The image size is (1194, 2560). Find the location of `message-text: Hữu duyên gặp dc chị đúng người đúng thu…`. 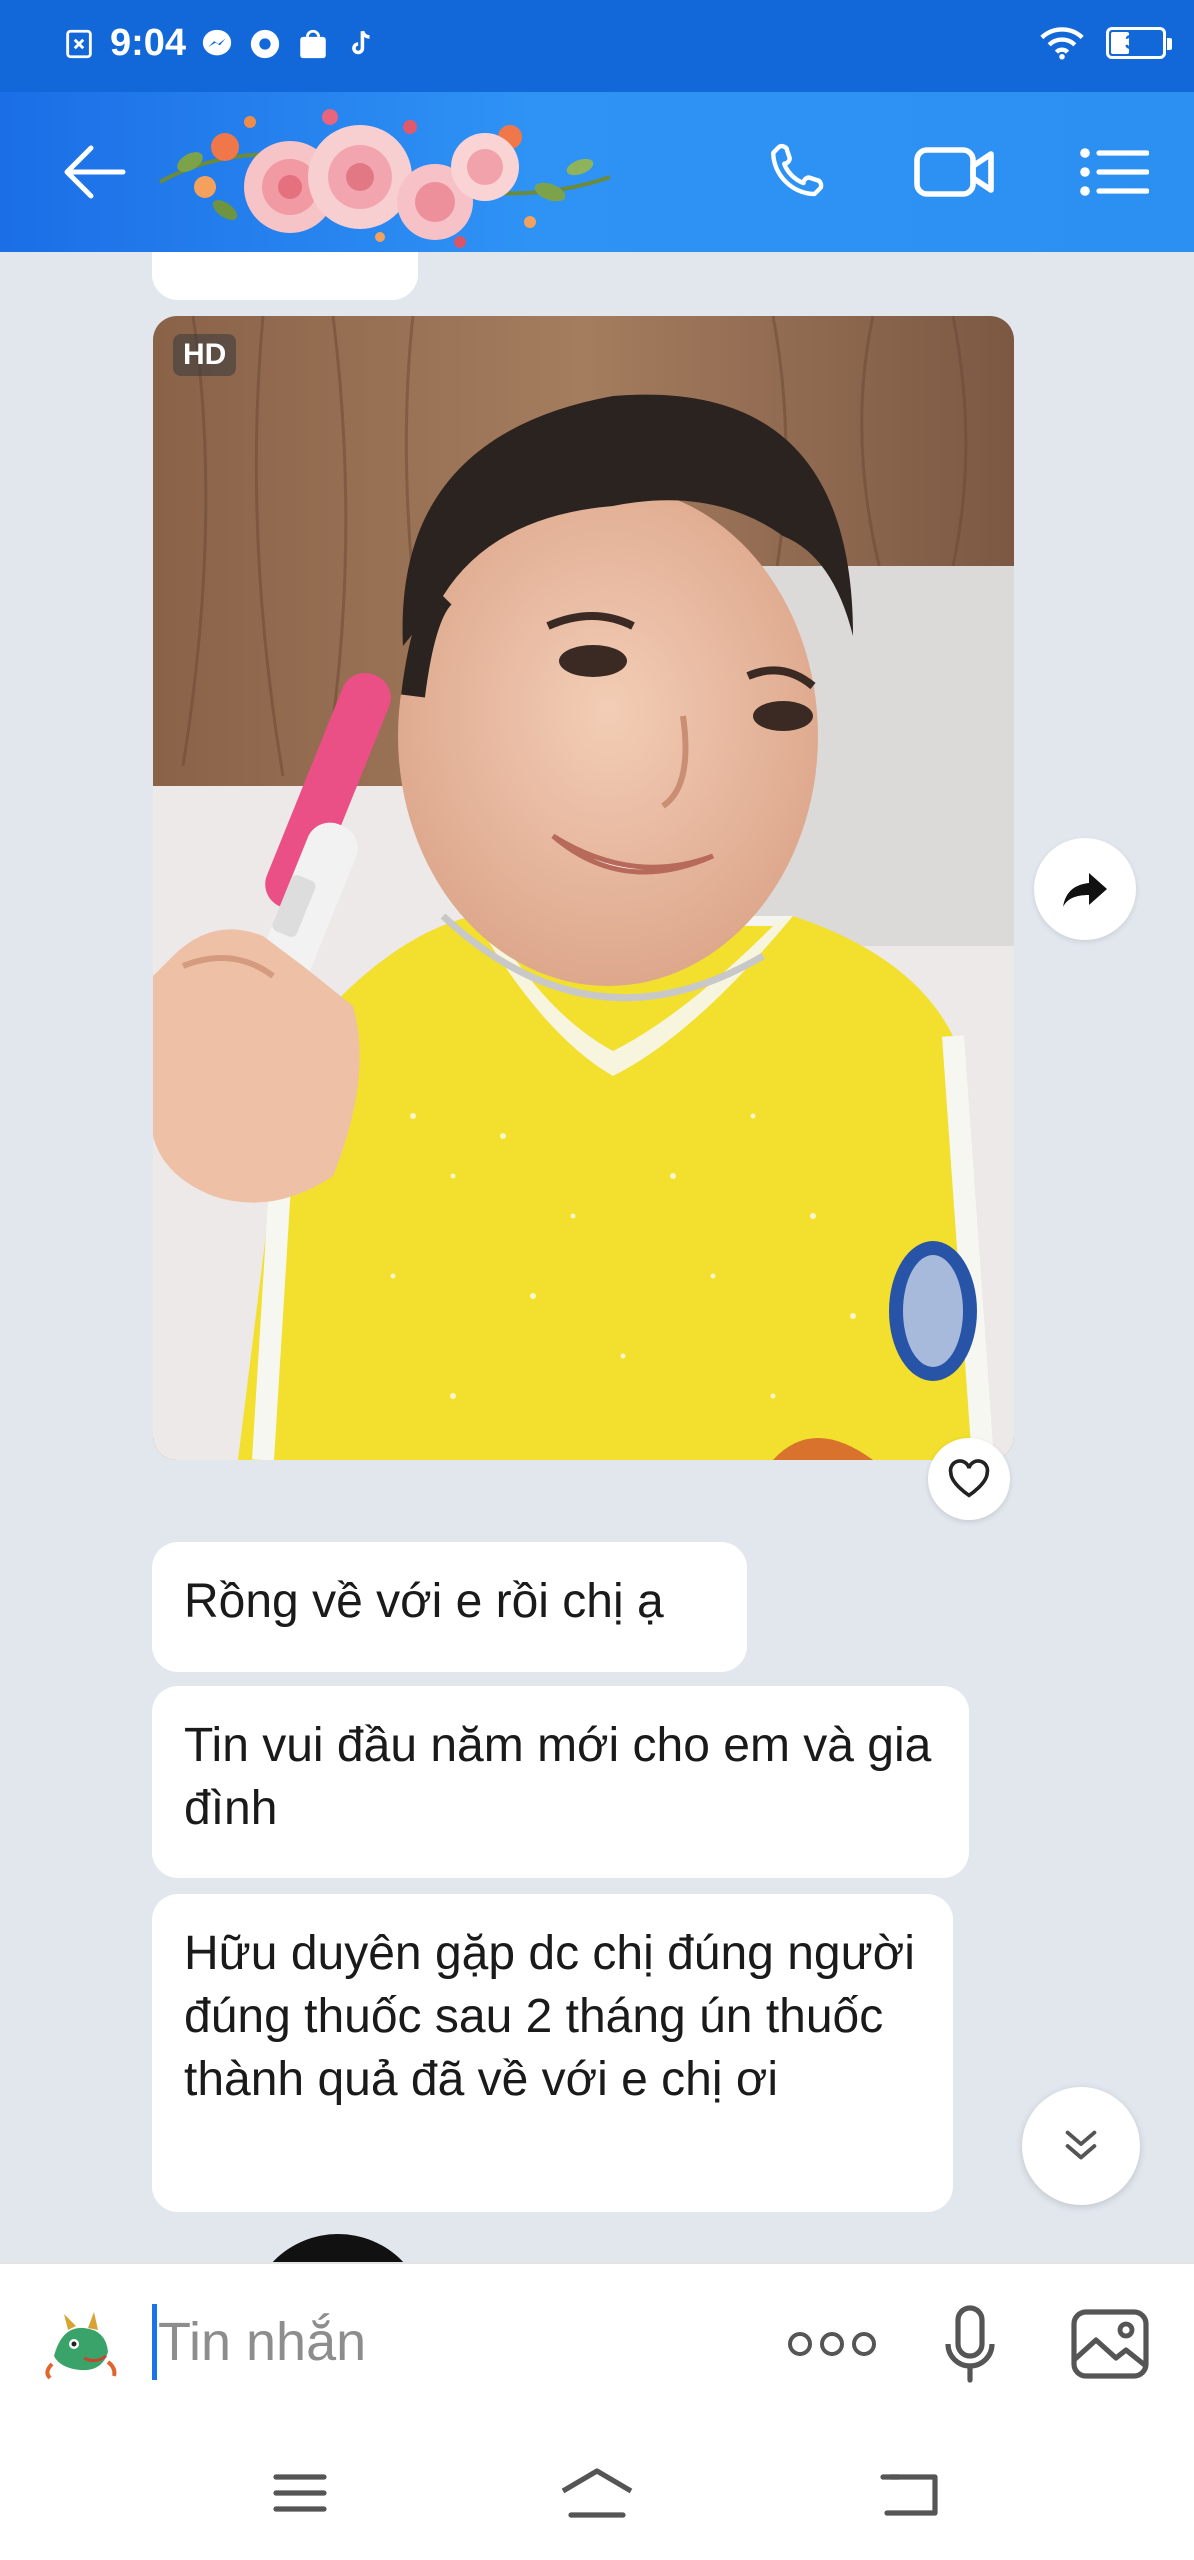

message-text: Hữu duyên gặp dc chị đúng người đúng thu… is located at coordinates (549, 2016).